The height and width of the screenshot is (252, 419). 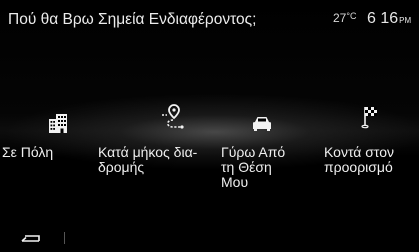 I want to click on city-buildings-icon, so click(x=58, y=123).